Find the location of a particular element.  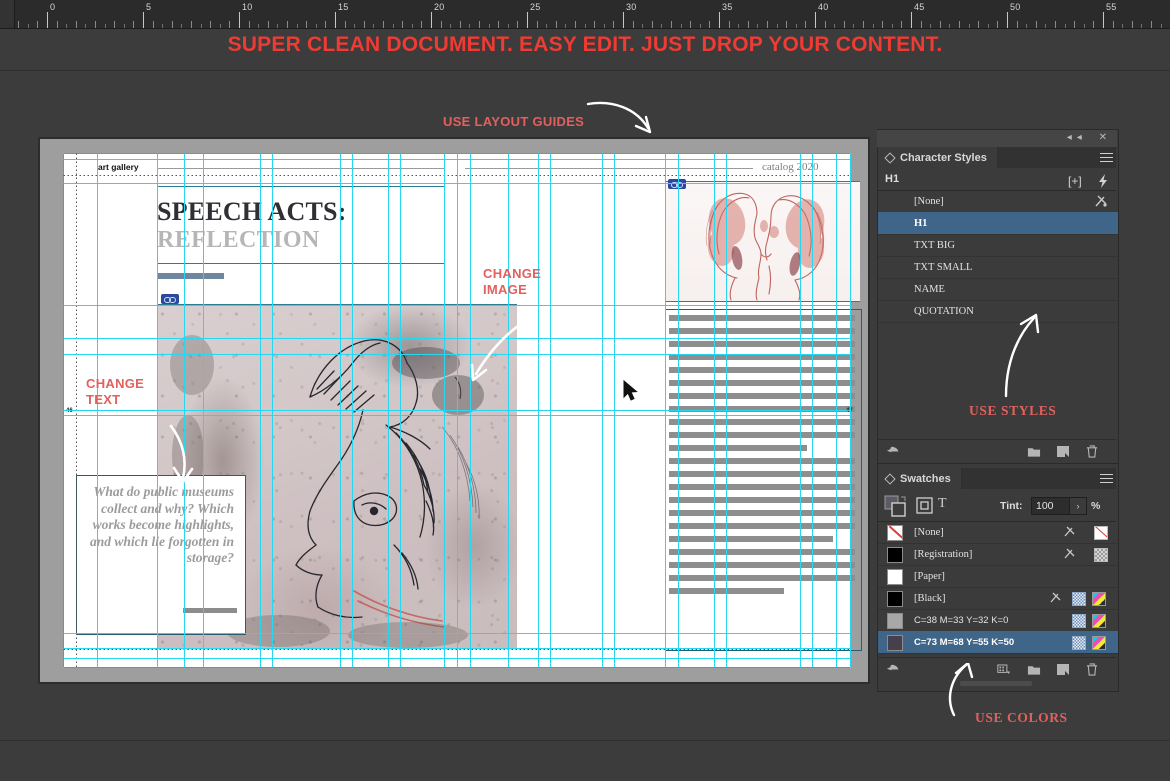

character-style-label: QUOTATION is located at coordinates (944, 311).